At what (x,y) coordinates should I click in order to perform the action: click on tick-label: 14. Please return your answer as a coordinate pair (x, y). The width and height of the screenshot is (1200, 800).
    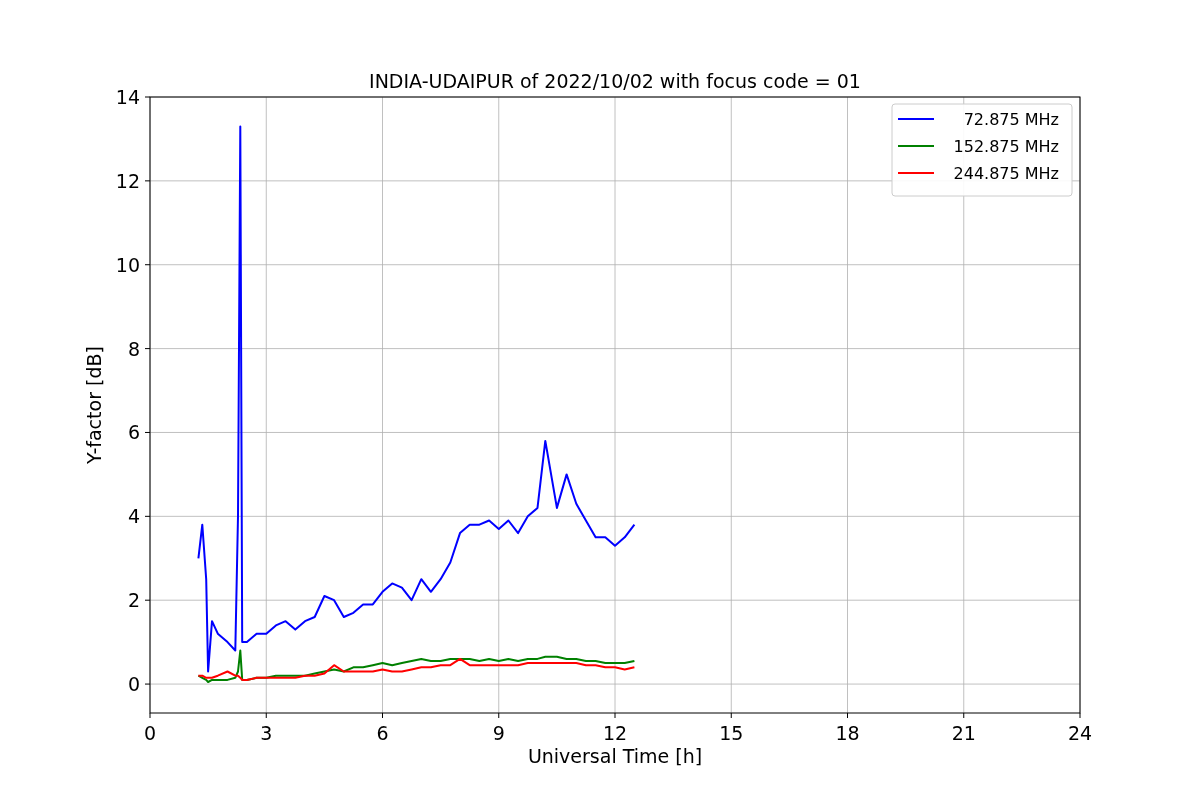
    Looking at the image, I should click on (127, 97).